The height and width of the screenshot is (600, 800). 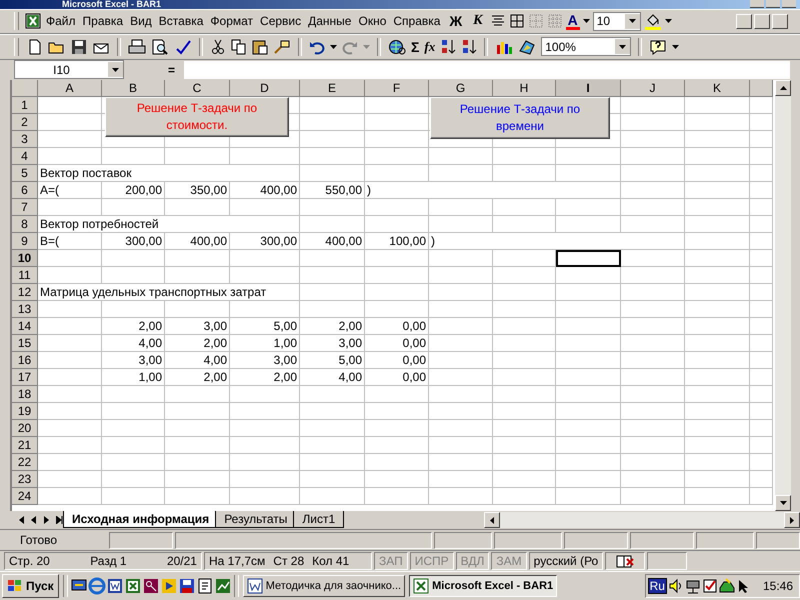 What do you see at coordinates (372, 21) in the screenshot?
I see `menu-item: Окно` at bounding box center [372, 21].